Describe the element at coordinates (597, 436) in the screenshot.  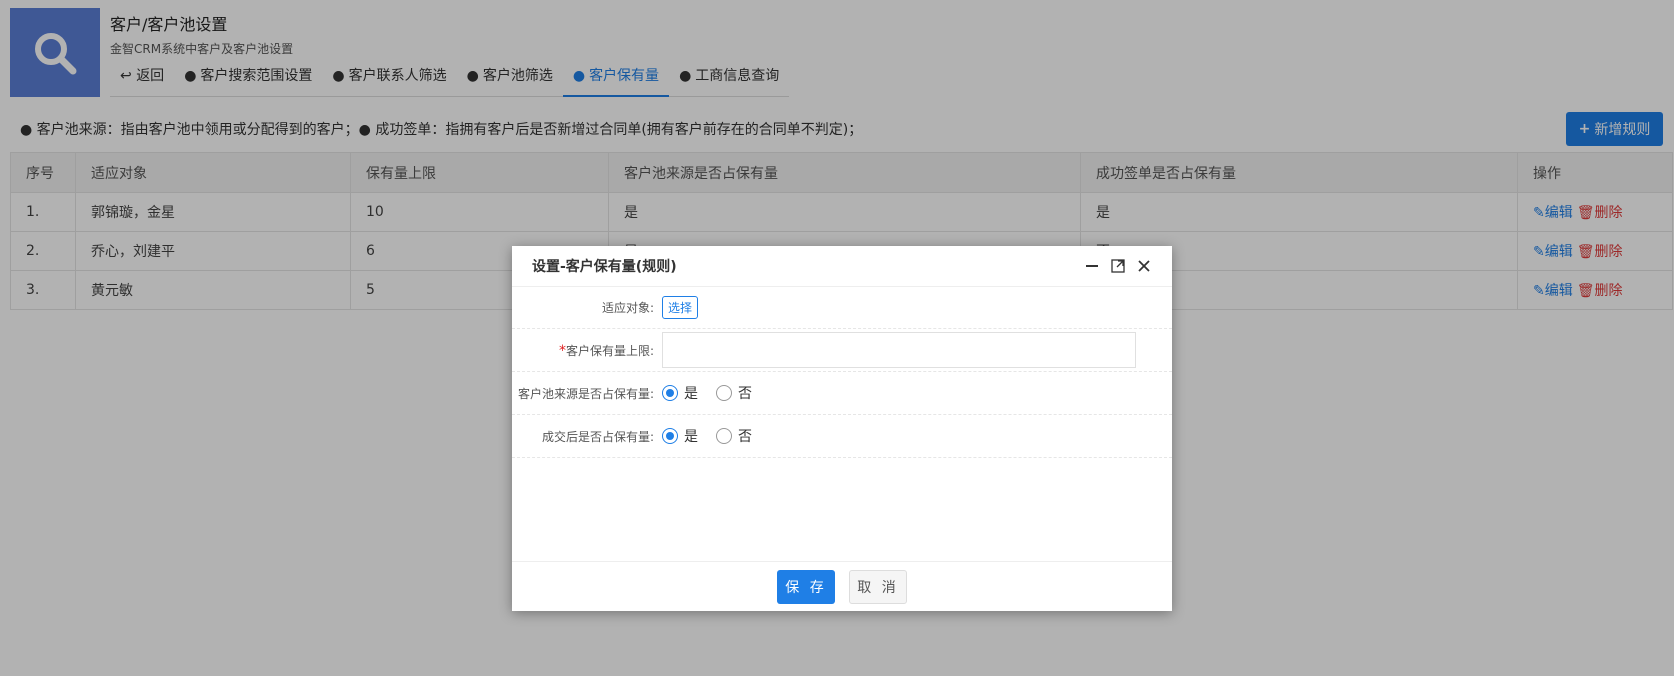
I see `deal-label: 成交后是否占保有量:` at that location.